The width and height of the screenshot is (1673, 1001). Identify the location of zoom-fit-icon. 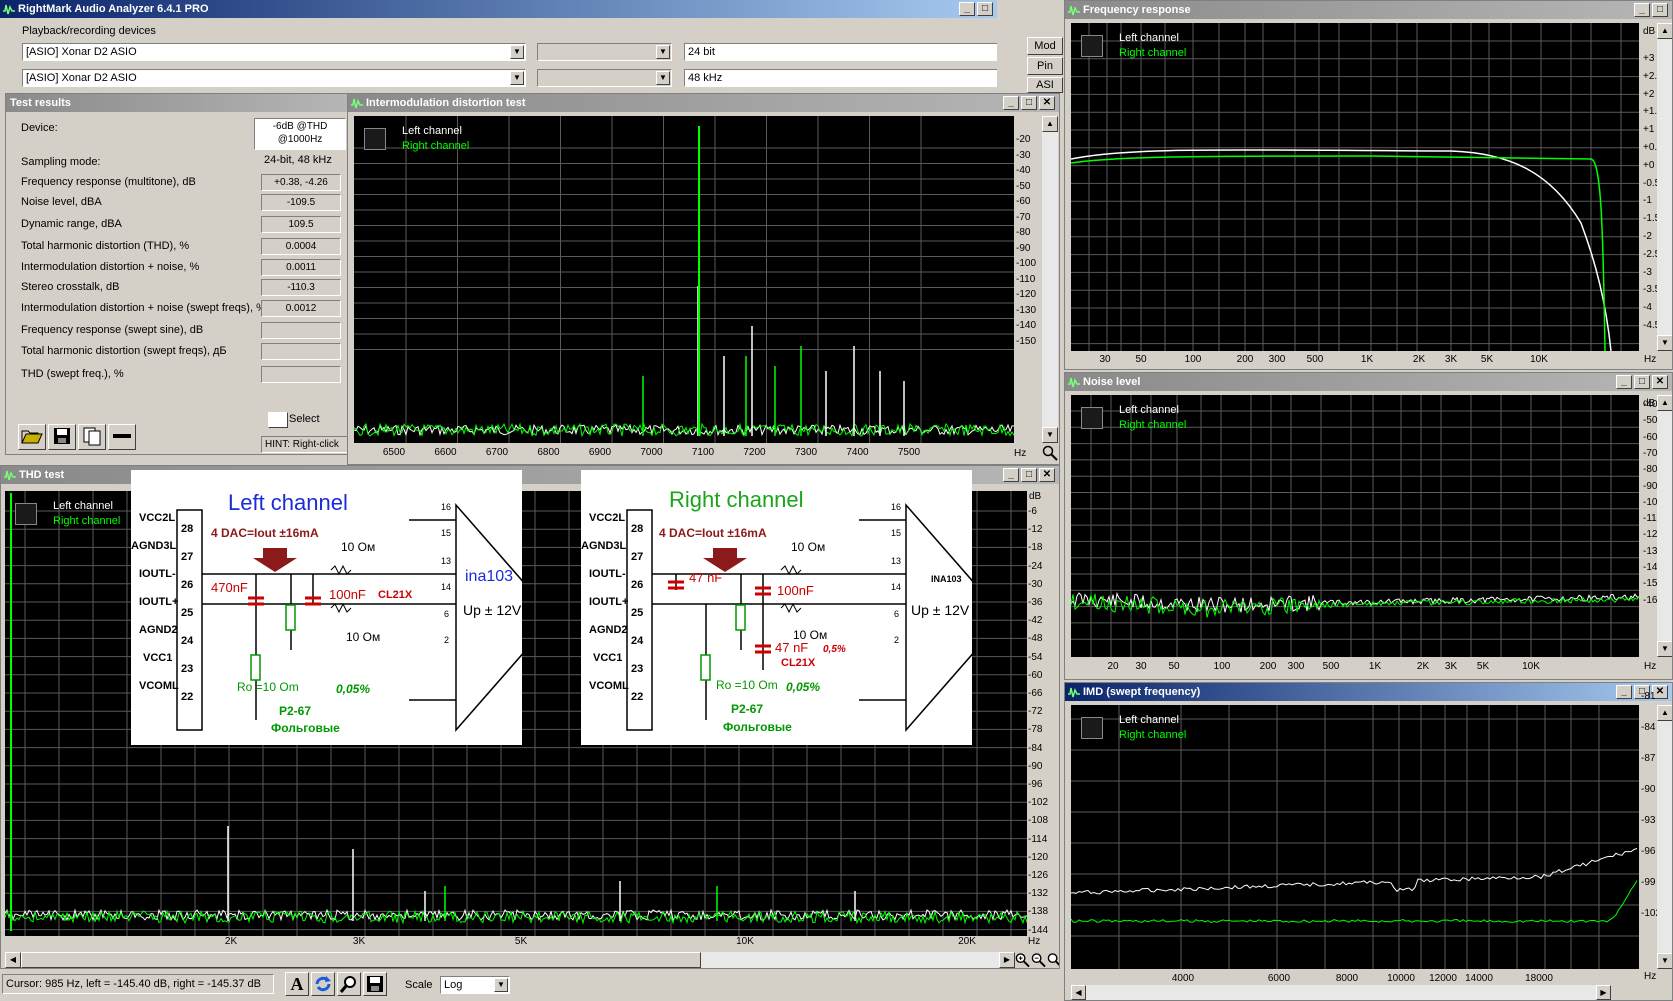
(1053, 960).